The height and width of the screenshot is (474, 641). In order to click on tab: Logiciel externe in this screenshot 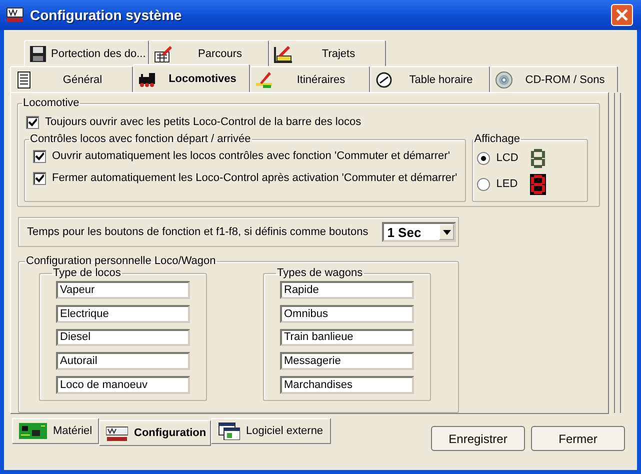, I will do `click(271, 431)`.